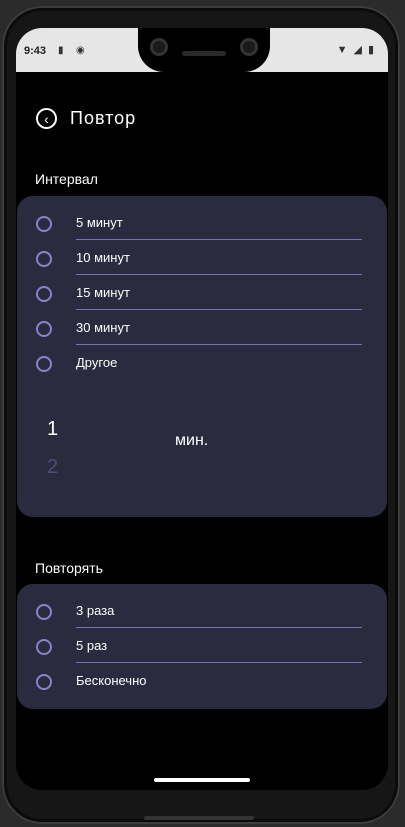 Image resolution: width=405 pixels, height=827 pixels. Describe the element at coordinates (103, 292) in the screenshot. I see `option-label: 15 минут` at that location.